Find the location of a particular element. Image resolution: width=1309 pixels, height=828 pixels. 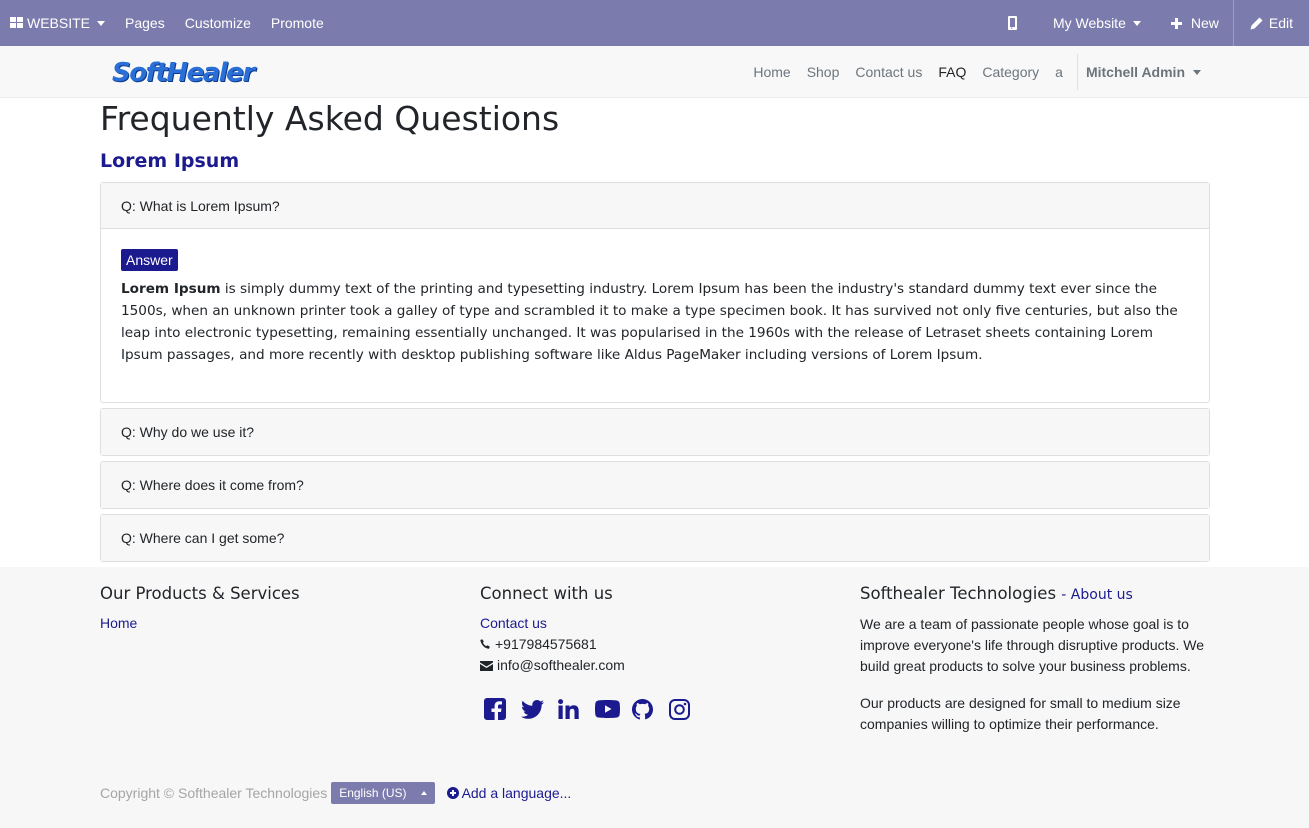

faq-item: Q: Where does it come from? is located at coordinates (655, 485).